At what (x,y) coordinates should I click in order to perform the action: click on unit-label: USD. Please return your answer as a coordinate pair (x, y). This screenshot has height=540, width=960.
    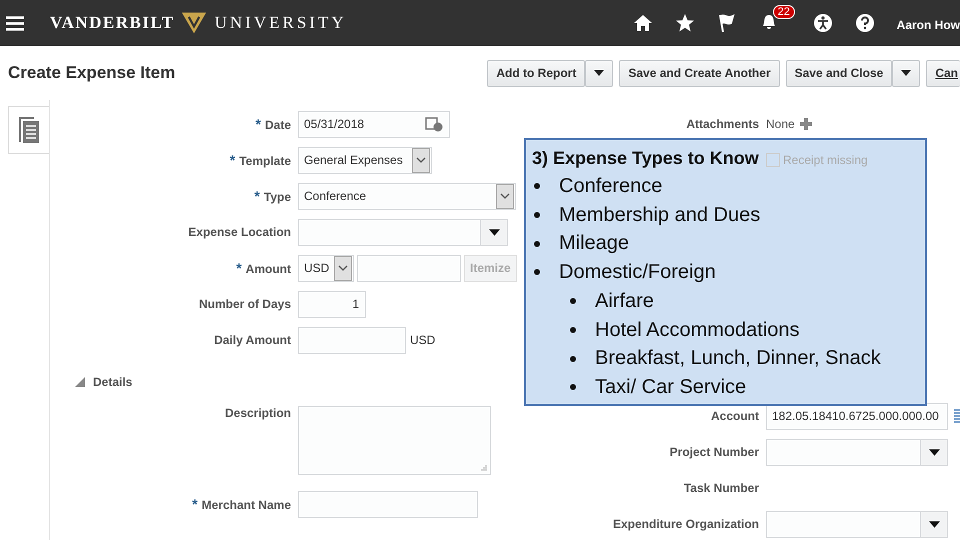
    Looking at the image, I should click on (423, 340).